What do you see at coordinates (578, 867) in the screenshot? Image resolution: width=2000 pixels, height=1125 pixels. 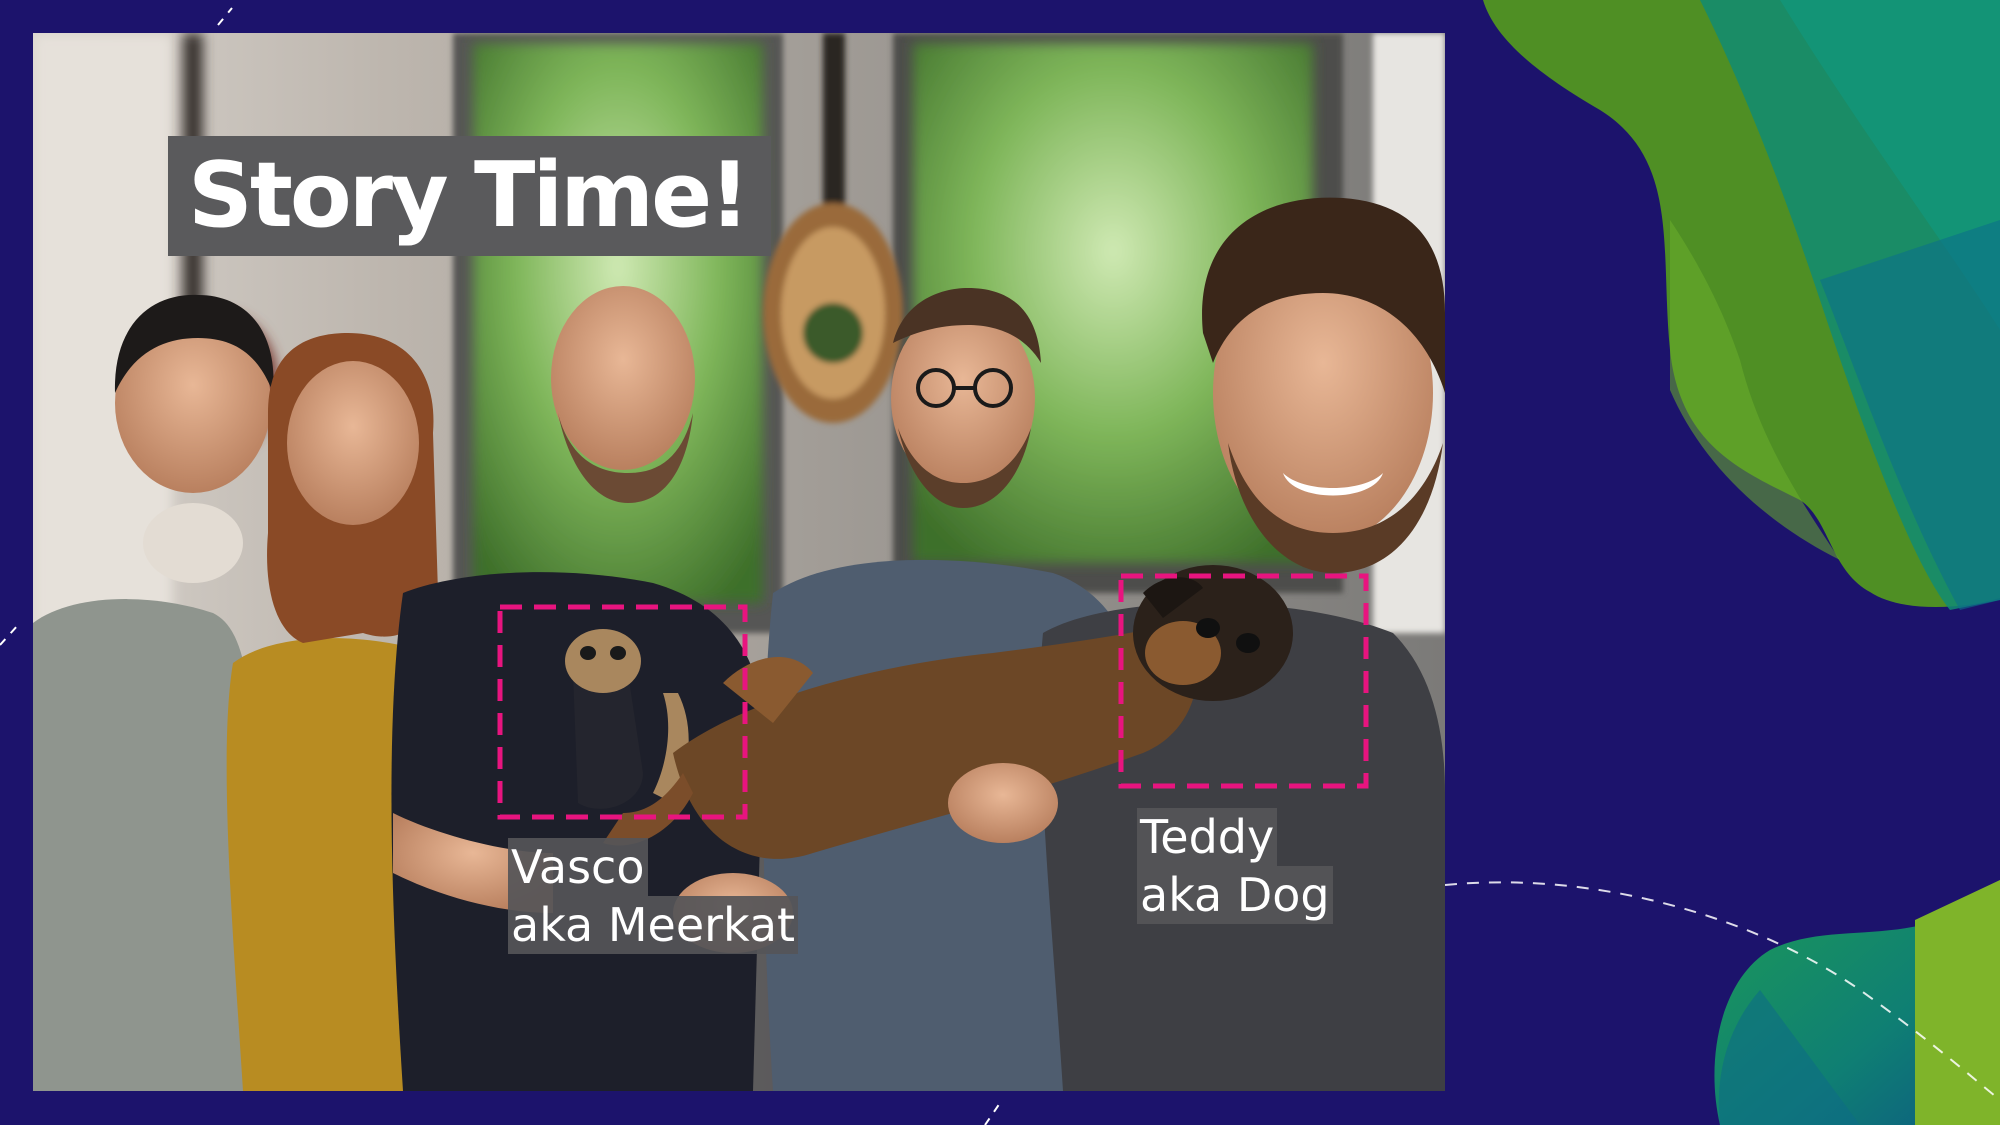 I see `meerkat-name: Vasco` at bounding box center [578, 867].